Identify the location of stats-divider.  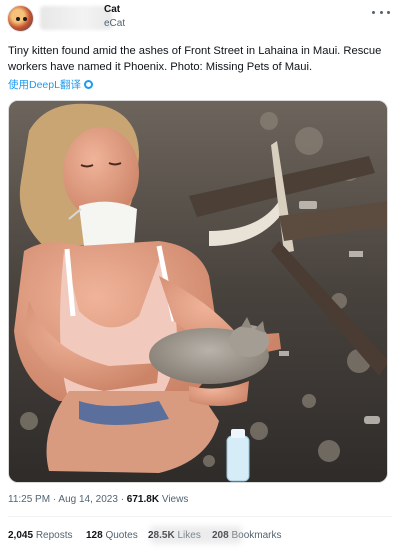
(200, 516).